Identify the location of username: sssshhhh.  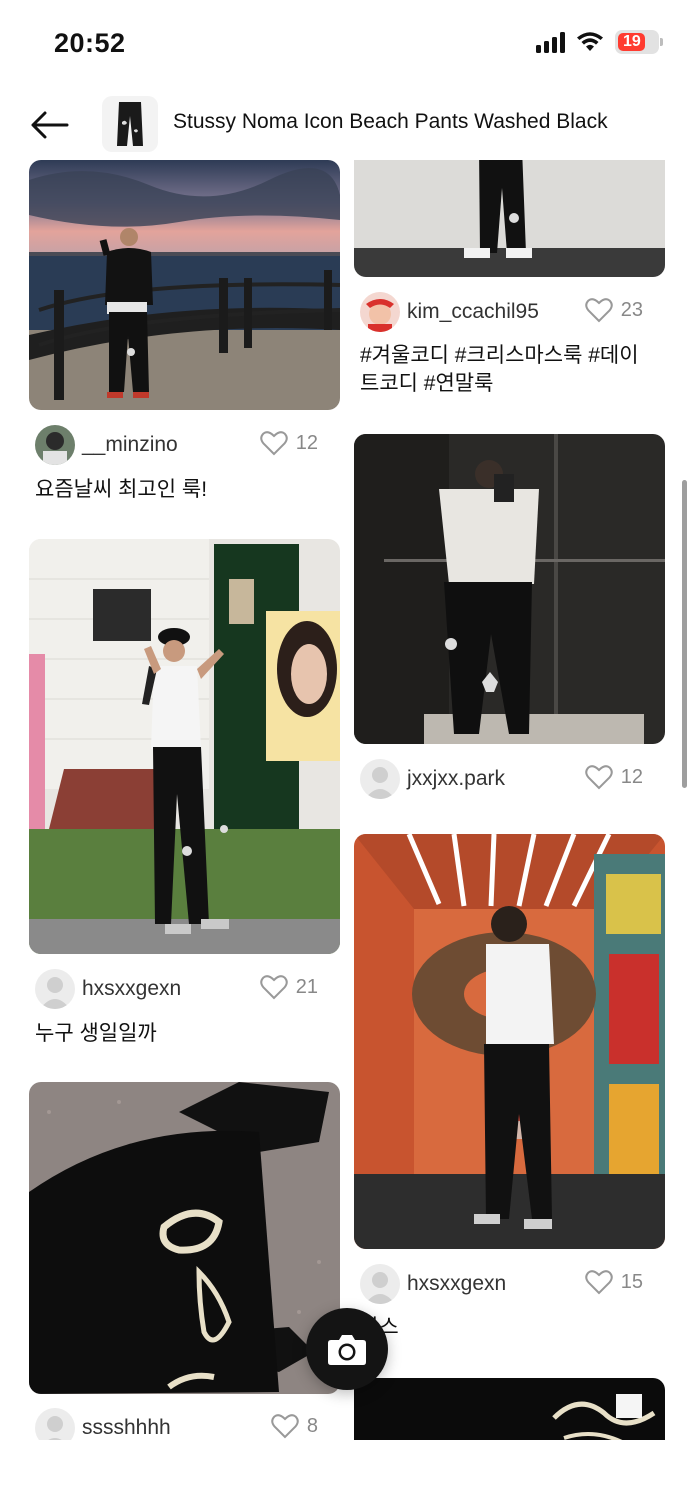
(126, 1428).